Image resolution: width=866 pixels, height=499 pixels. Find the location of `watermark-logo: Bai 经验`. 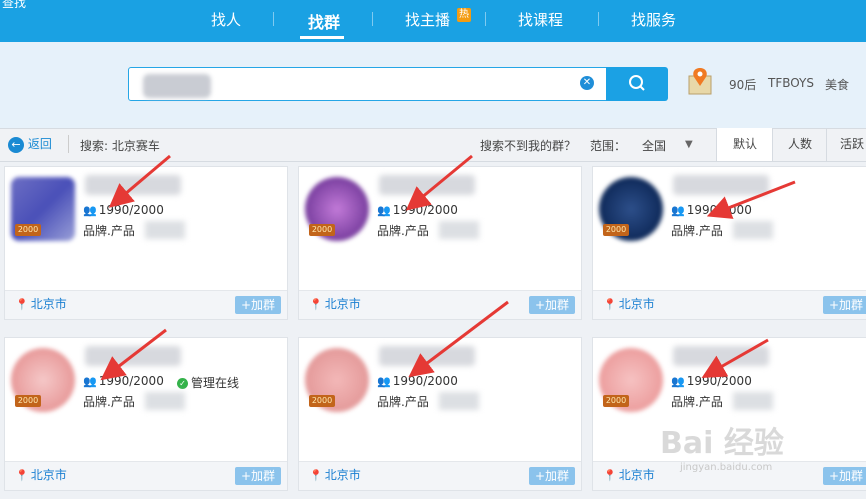

watermark-logo: Bai 经验 is located at coordinates (722, 443).